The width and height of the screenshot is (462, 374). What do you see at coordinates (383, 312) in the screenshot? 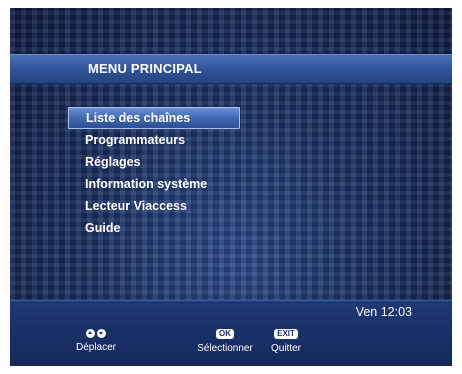
I see `clock: Ven 12:03` at bounding box center [383, 312].